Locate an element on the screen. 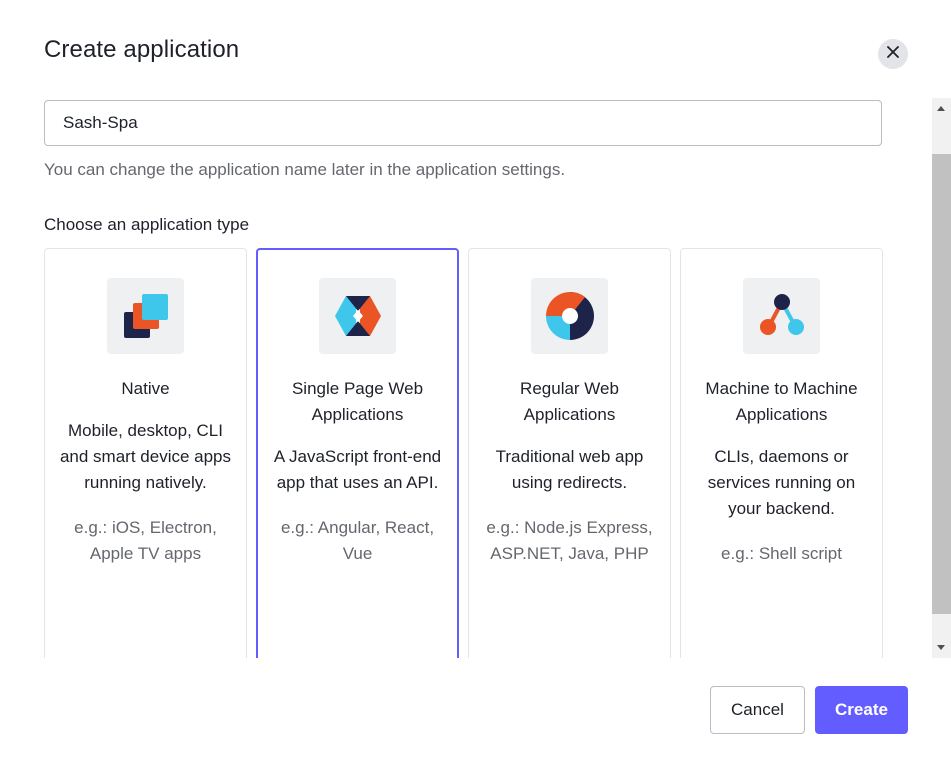 Image resolution: width=951 pixels, height=772 pixels. regular-web-app-icon is located at coordinates (569, 316).